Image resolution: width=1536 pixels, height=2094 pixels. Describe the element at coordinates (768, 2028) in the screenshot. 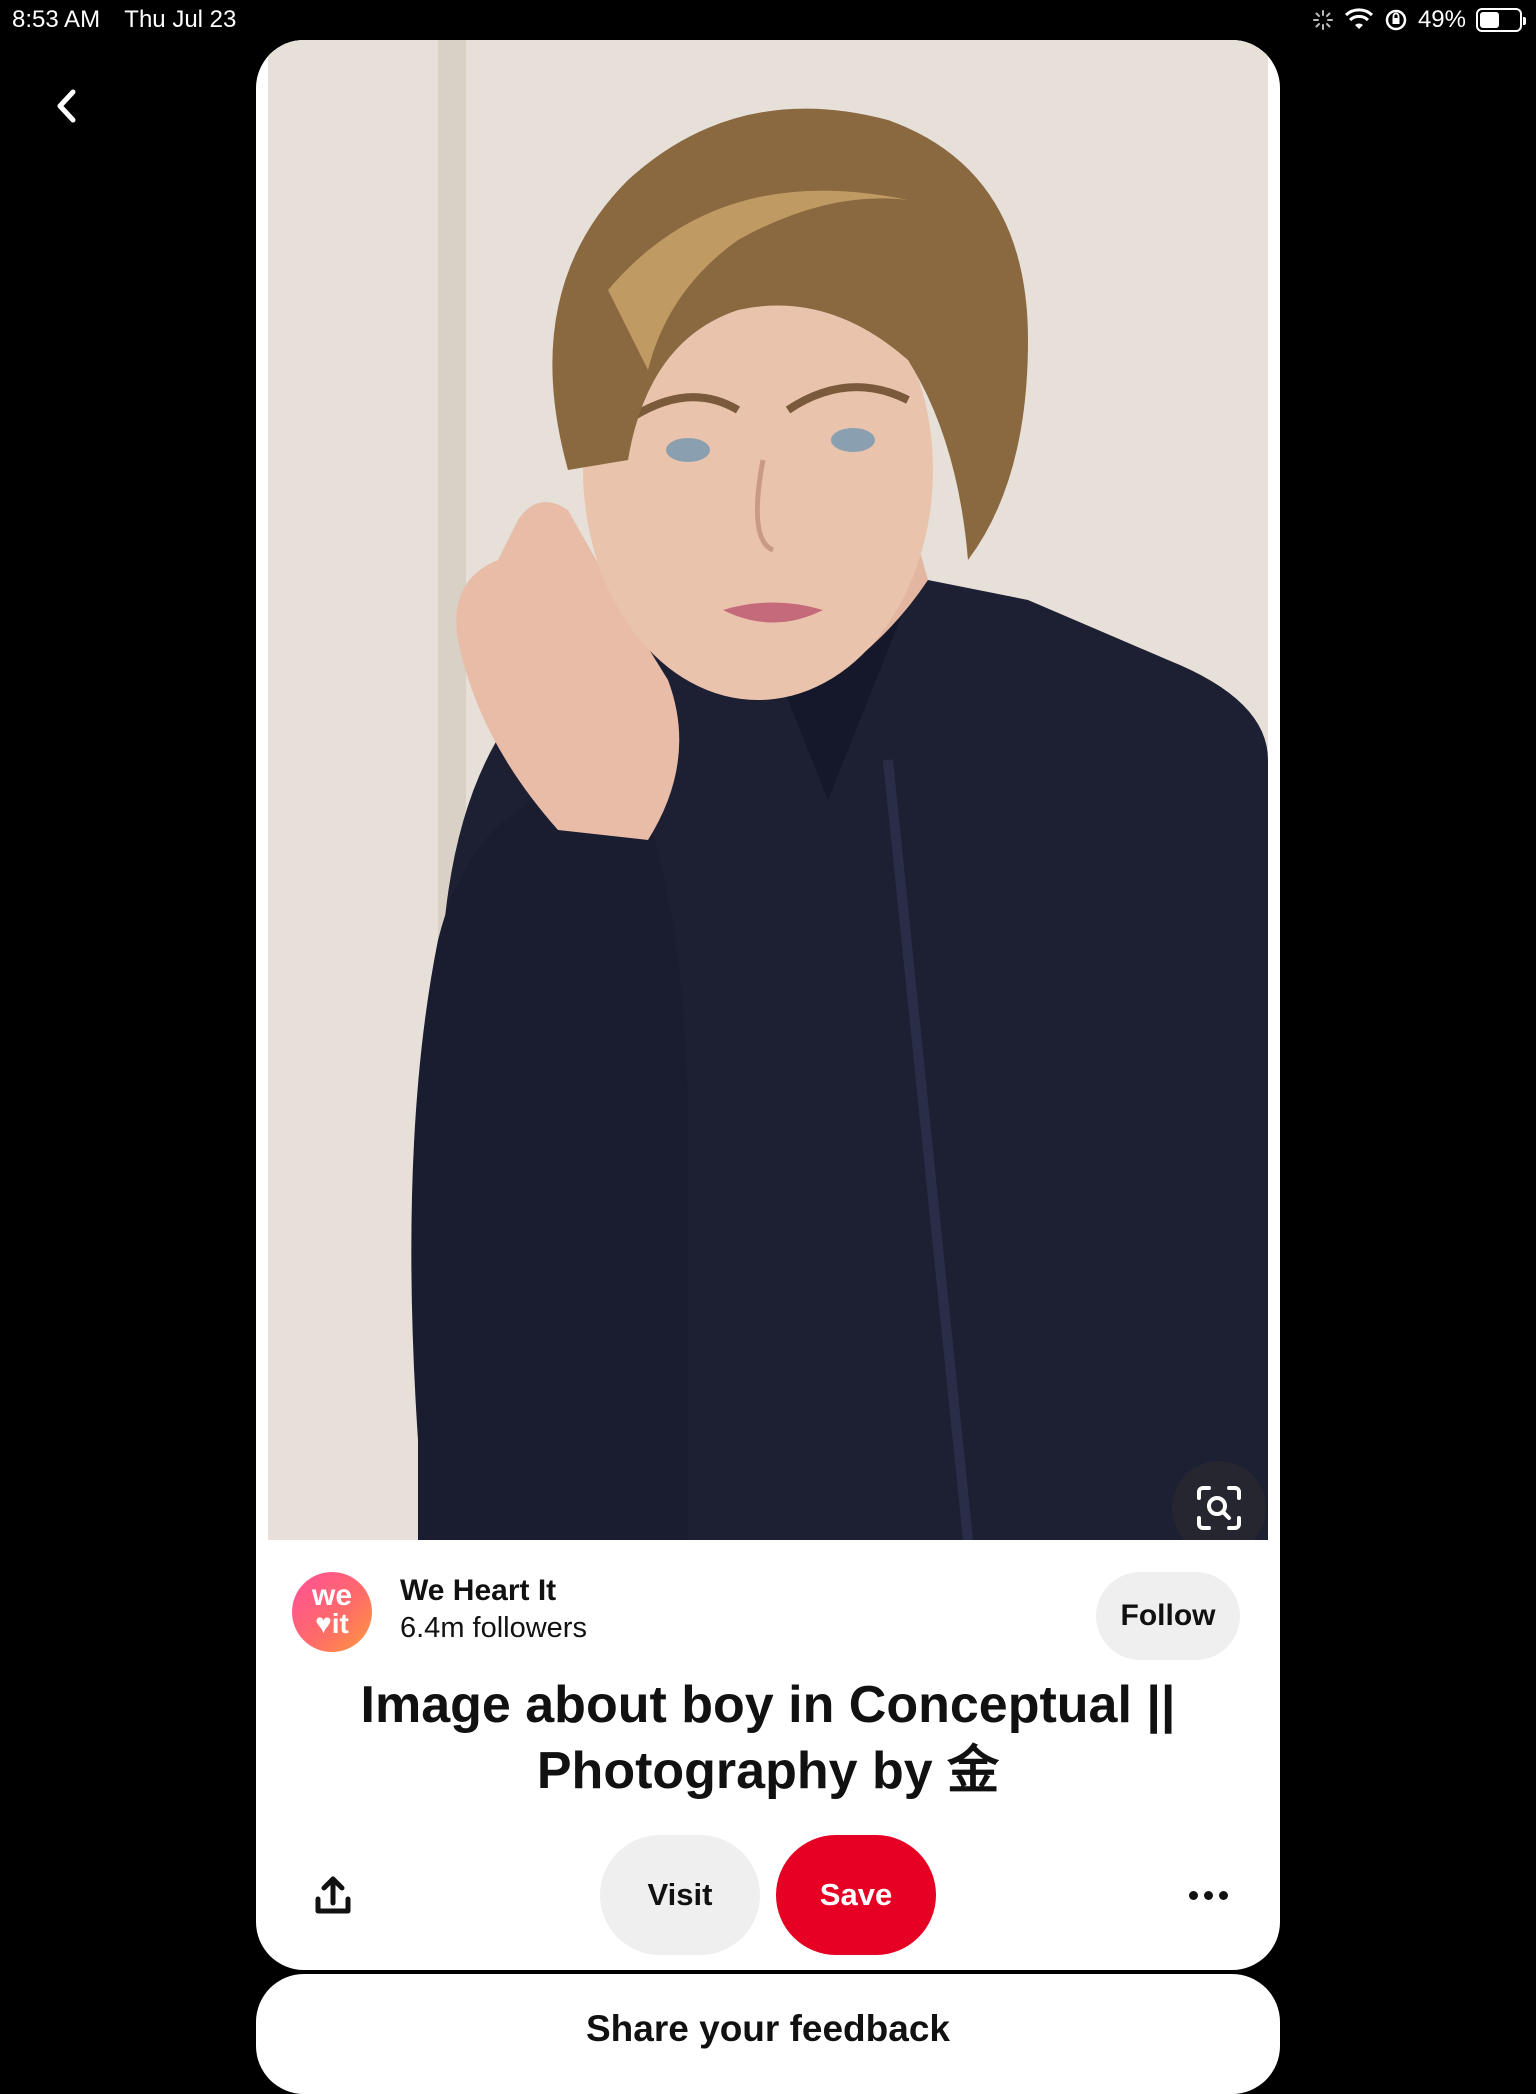

I see `feedback-title: Share your feedback` at that location.